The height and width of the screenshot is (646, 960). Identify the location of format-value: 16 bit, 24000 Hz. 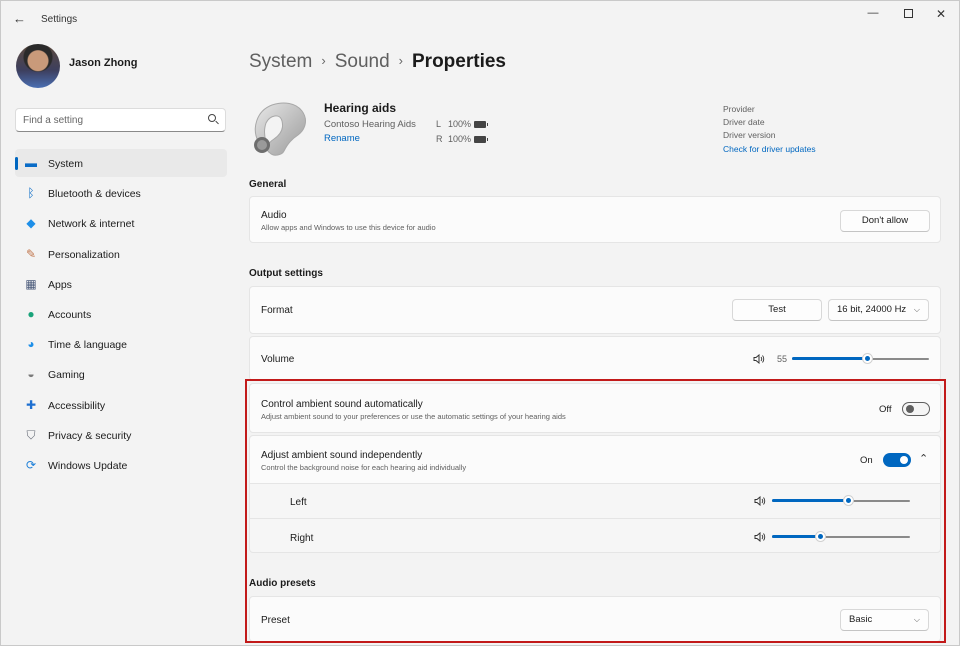
(872, 309).